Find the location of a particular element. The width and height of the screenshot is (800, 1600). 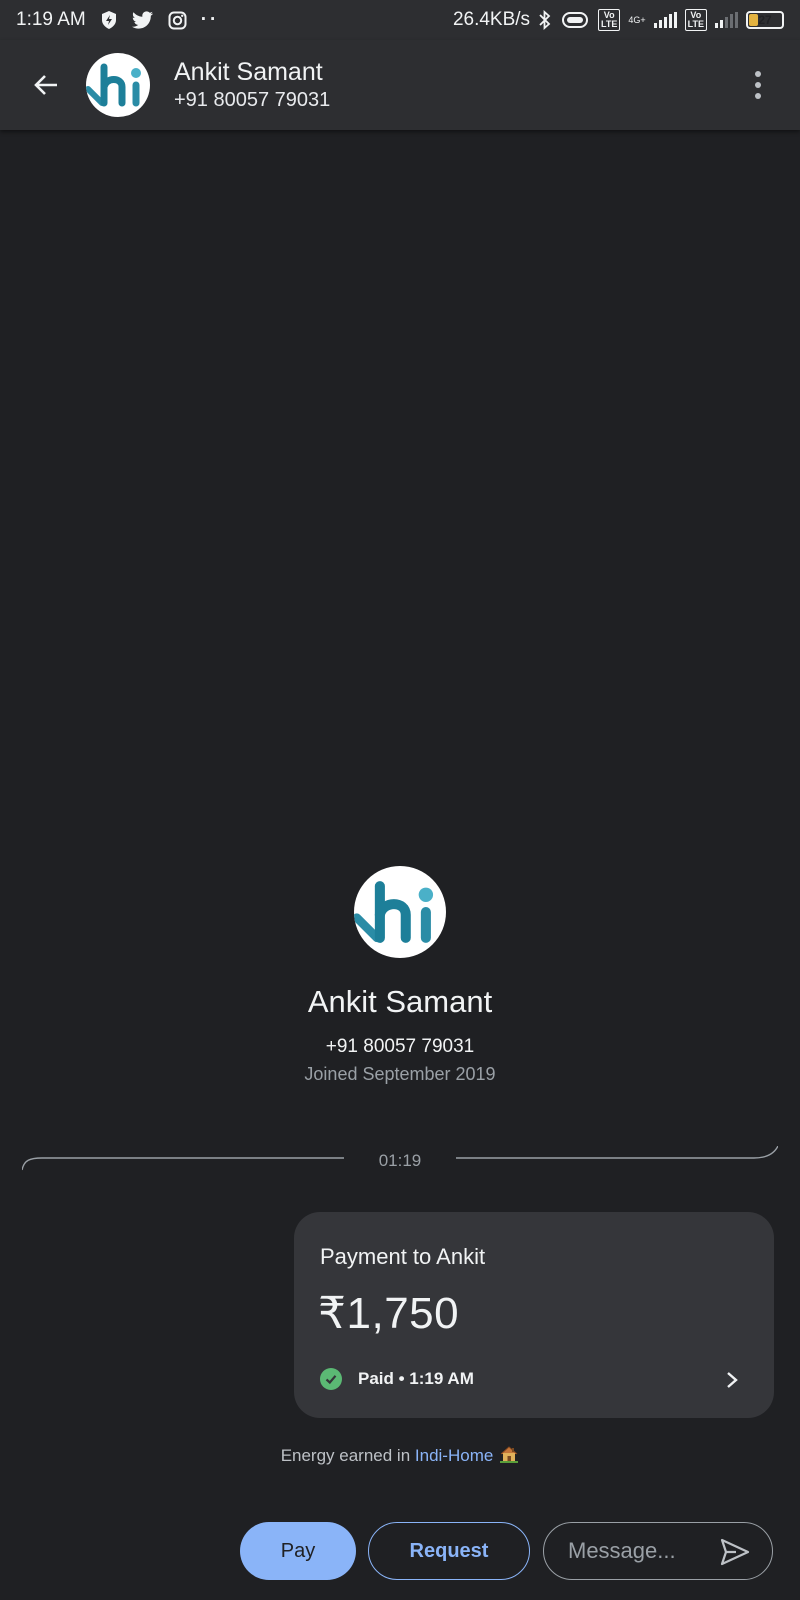

avatar is located at coordinates (118, 85).